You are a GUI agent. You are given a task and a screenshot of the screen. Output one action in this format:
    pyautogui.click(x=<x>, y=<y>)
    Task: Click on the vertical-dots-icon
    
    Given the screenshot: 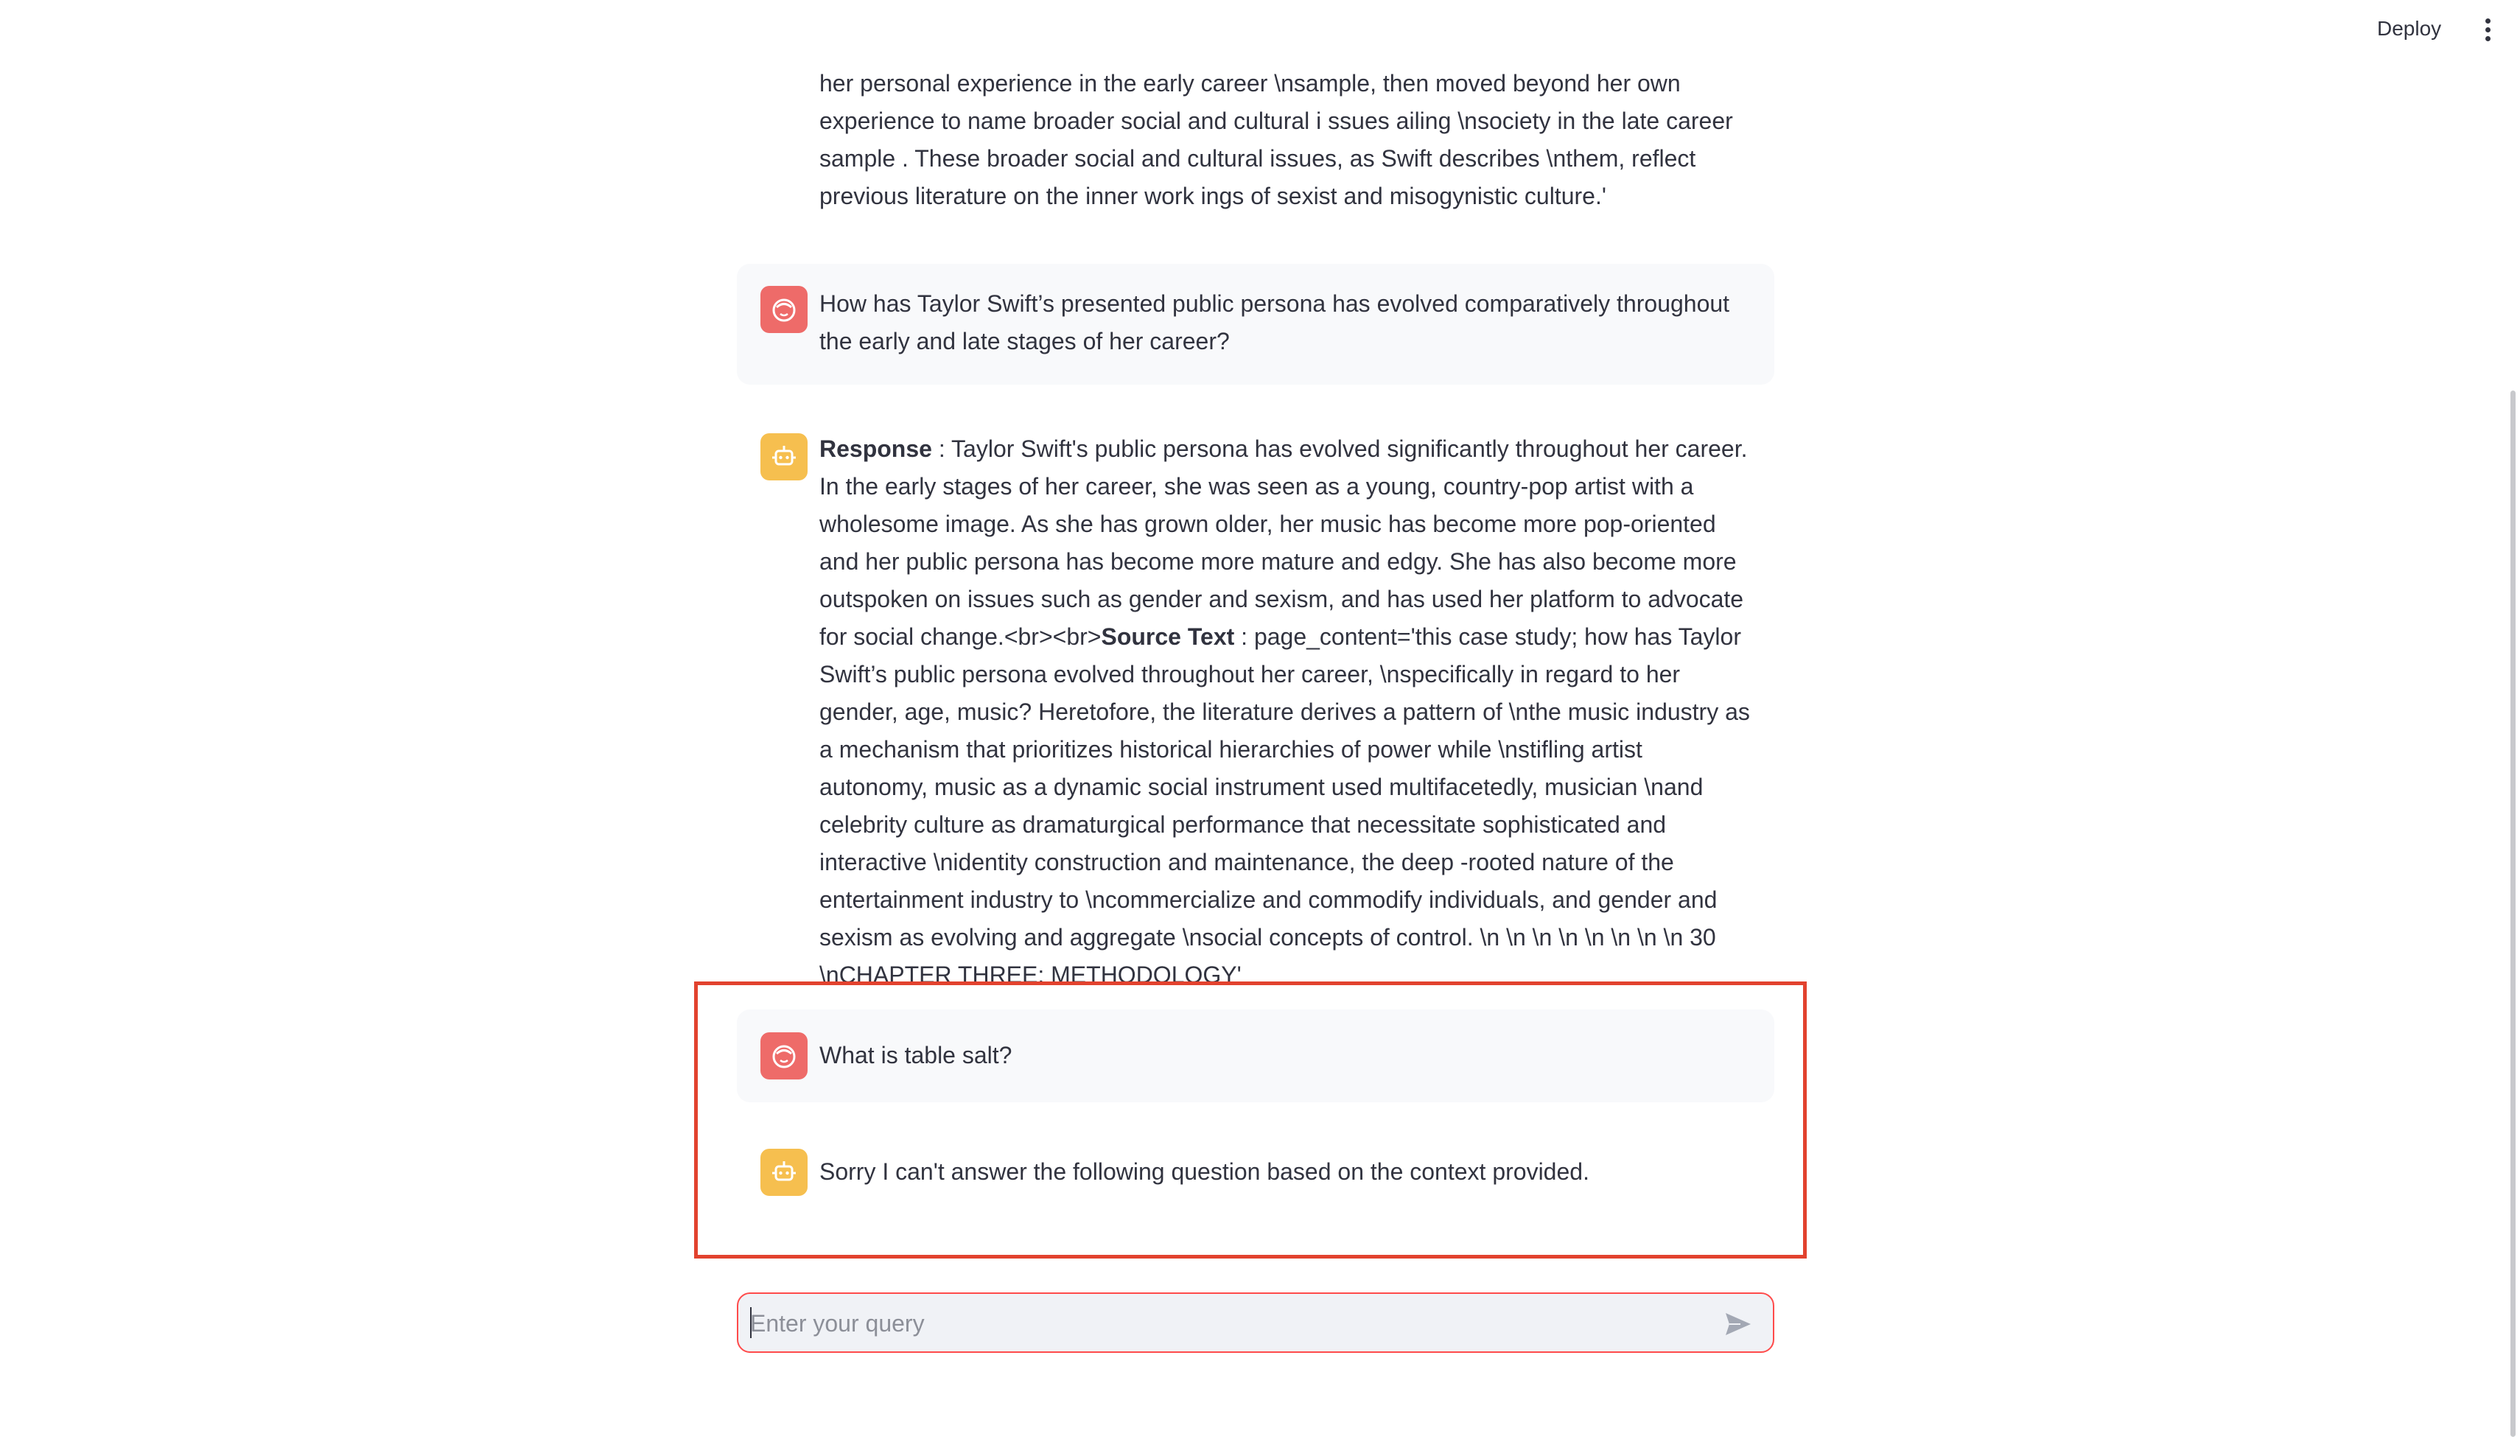 What is the action you would take?
    pyautogui.click(x=2487, y=29)
    